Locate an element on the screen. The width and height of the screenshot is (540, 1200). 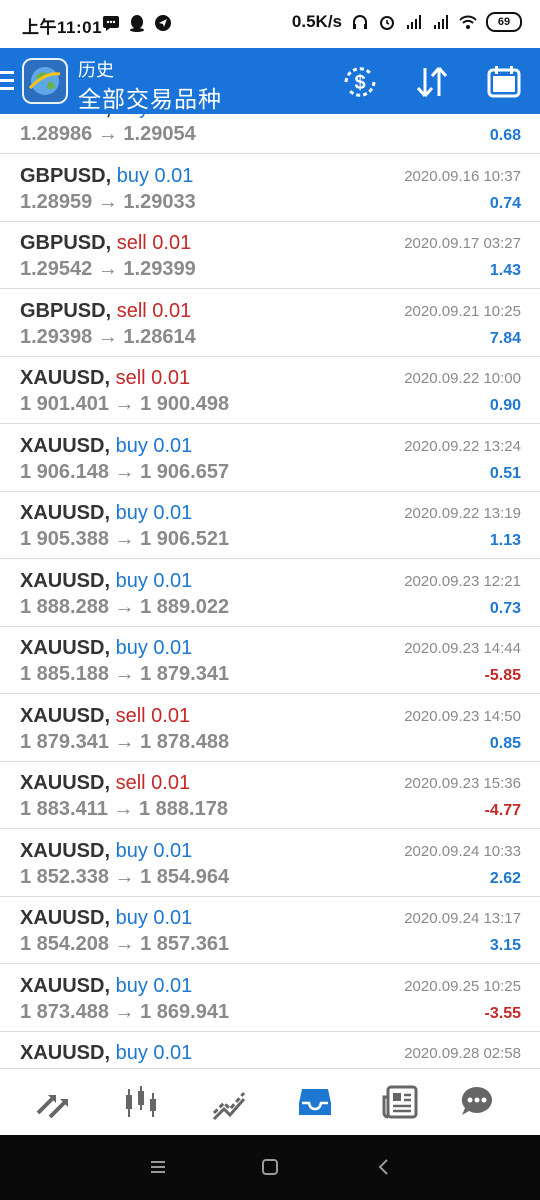
notification-icons is located at coordinates (137, 23).